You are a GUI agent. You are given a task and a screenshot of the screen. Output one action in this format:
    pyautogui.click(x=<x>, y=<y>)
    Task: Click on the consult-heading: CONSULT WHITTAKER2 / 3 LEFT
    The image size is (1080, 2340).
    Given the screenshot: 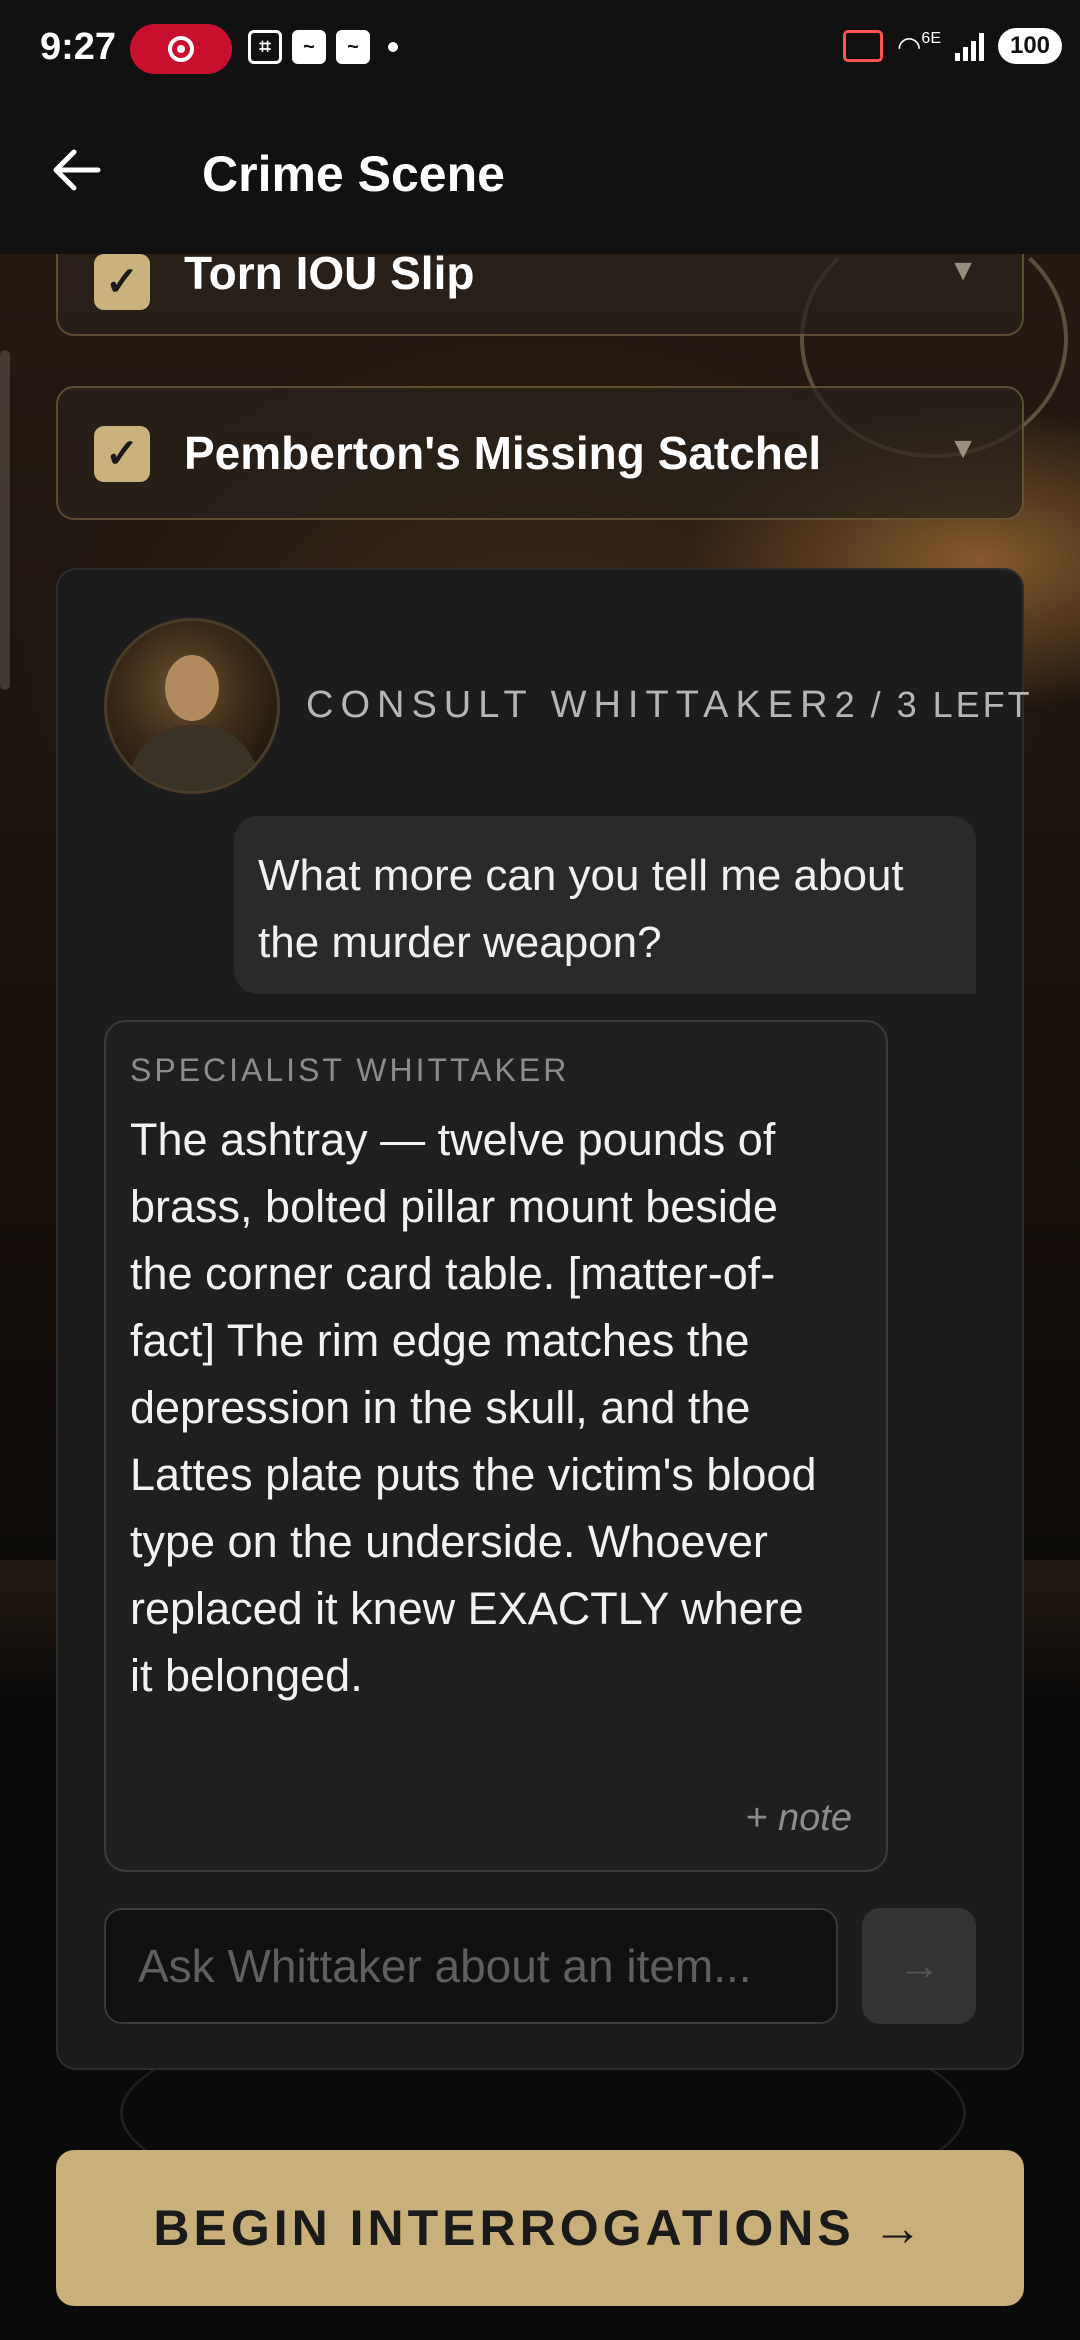 What is the action you would take?
    pyautogui.click(x=669, y=705)
    